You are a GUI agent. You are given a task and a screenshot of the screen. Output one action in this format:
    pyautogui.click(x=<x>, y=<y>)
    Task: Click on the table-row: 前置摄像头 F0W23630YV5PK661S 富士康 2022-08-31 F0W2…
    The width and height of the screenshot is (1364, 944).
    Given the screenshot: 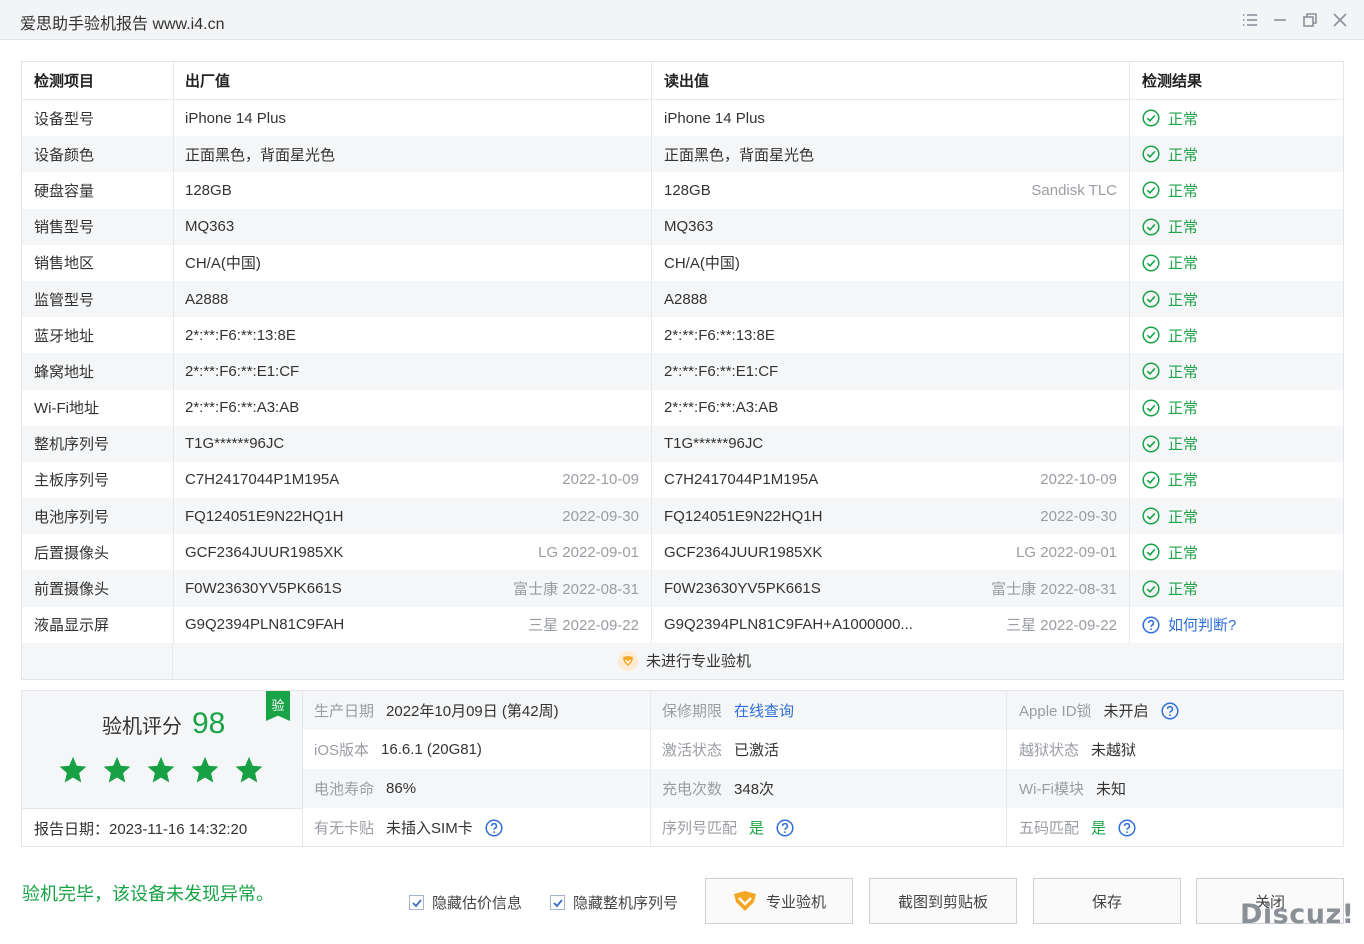 What is the action you would take?
    pyautogui.click(x=682, y=588)
    